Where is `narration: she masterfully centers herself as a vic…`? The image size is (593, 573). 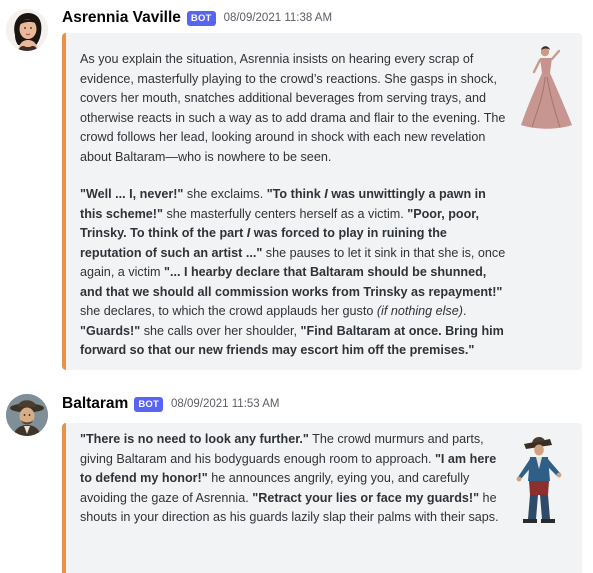 narration: she masterfully centers herself as a vic… is located at coordinates (285, 213).